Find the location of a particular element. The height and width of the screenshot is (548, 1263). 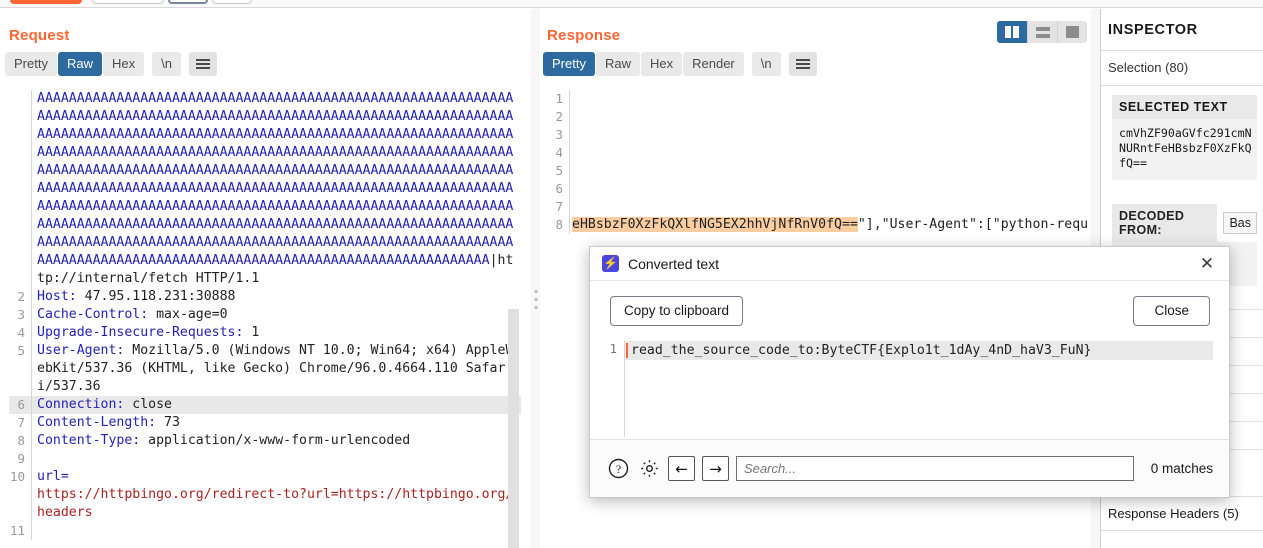

gear-icon is located at coordinates (649, 469).